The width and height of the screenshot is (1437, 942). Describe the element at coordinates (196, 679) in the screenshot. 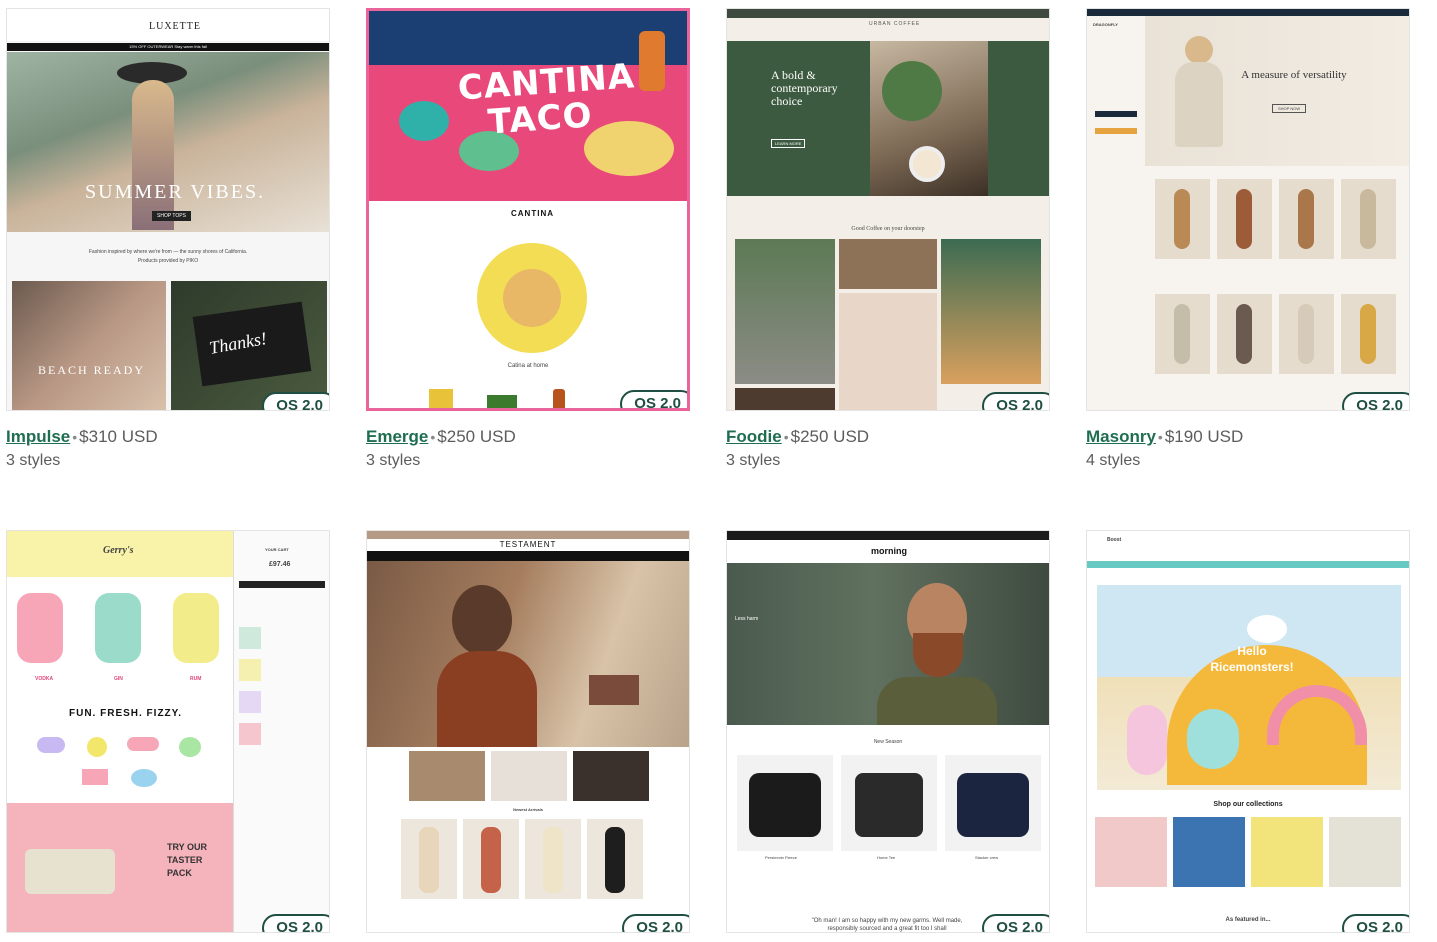

I see `flavor-label: RUM` at that location.